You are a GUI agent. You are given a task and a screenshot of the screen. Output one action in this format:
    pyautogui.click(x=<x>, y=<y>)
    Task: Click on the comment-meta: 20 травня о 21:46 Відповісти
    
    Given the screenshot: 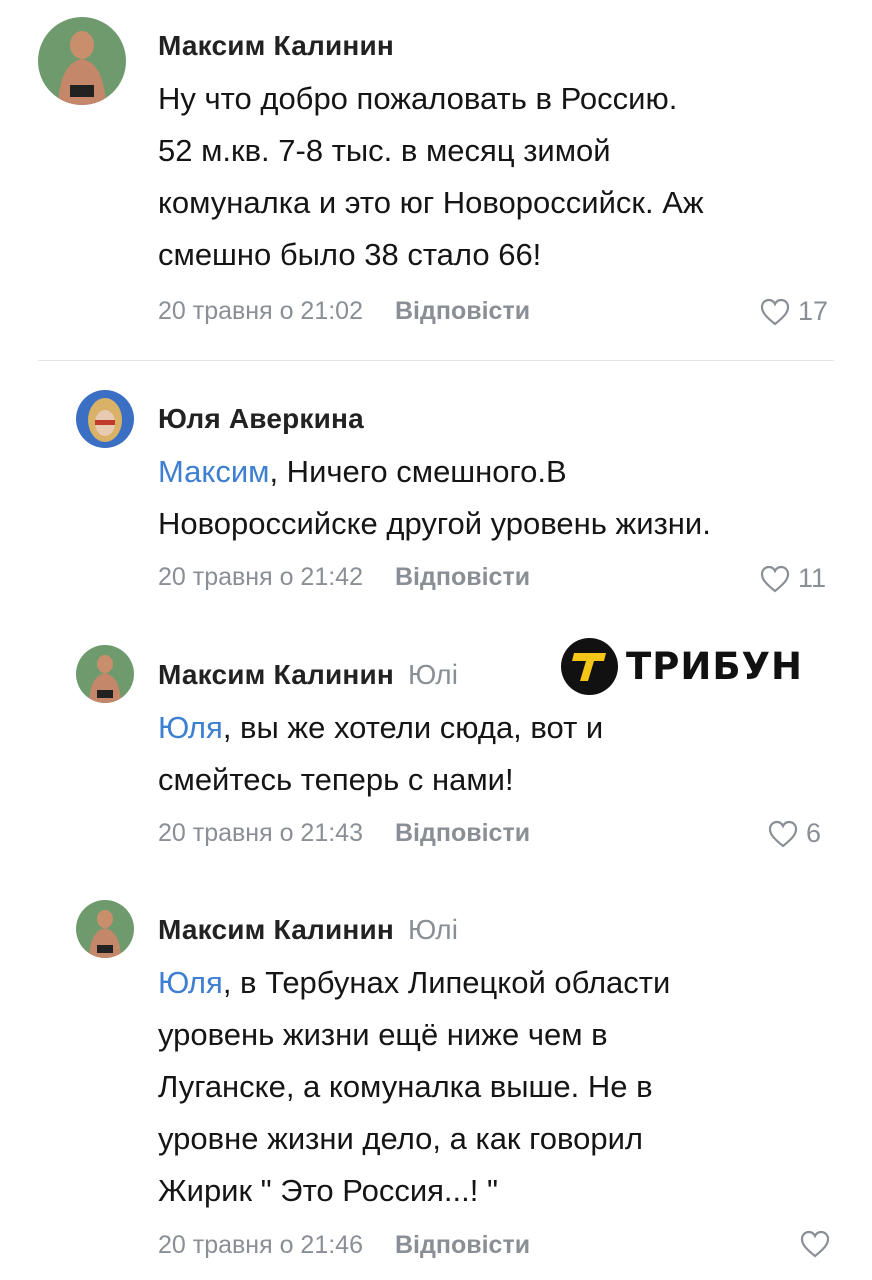 What is the action you would take?
    pyautogui.click(x=344, y=1245)
    